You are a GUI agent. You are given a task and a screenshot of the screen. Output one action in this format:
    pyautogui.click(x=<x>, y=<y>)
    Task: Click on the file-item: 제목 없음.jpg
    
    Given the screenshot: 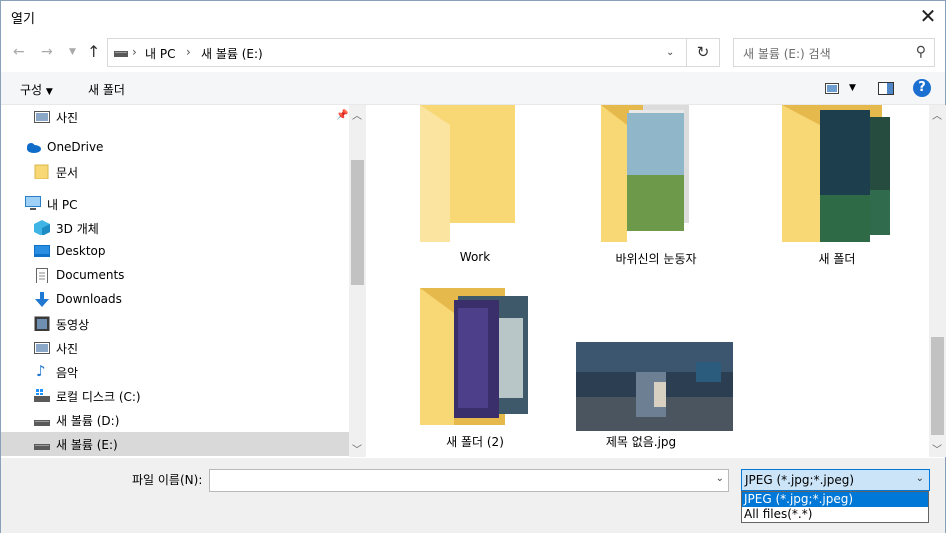 What is the action you would take?
    pyautogui.click(x=644, y=370)
    